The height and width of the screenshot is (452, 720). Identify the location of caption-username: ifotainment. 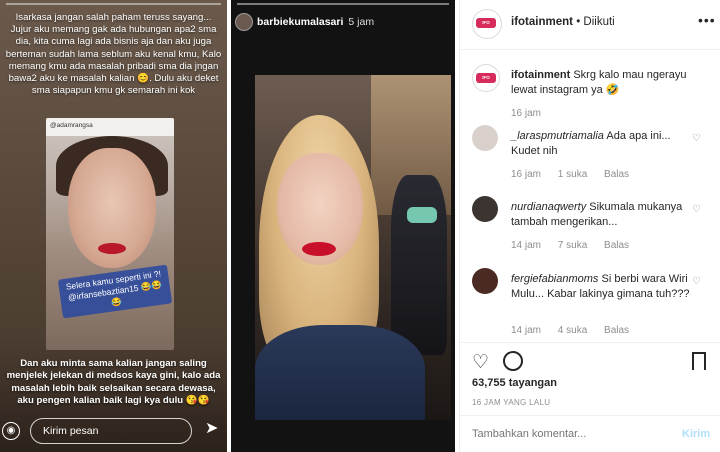
(540, 75).